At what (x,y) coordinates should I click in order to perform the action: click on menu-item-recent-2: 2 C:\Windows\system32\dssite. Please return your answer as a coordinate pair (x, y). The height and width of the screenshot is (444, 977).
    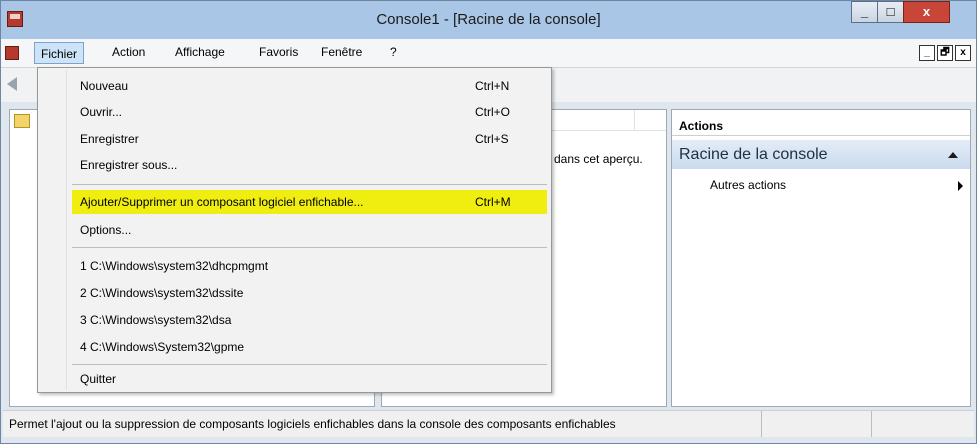
    Looking at the image, I should click on (309, 293).